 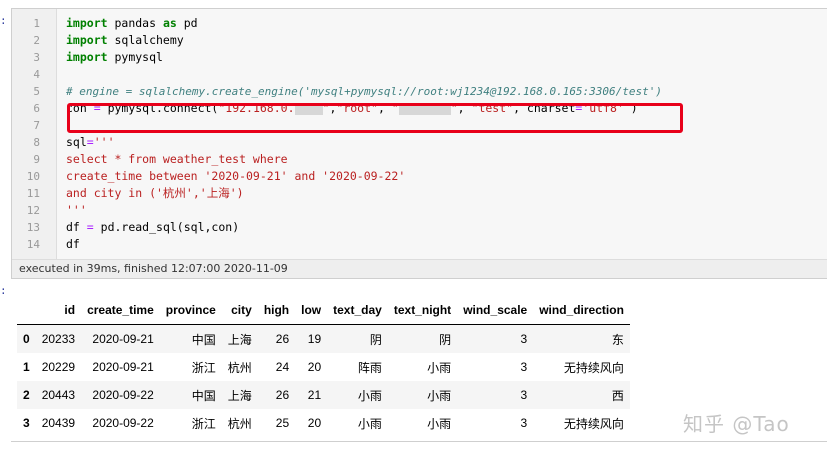 What do you see at coordinates (36, 142) in the screenshot?
I see `line-number: 8` at bounding box center [36, 142].